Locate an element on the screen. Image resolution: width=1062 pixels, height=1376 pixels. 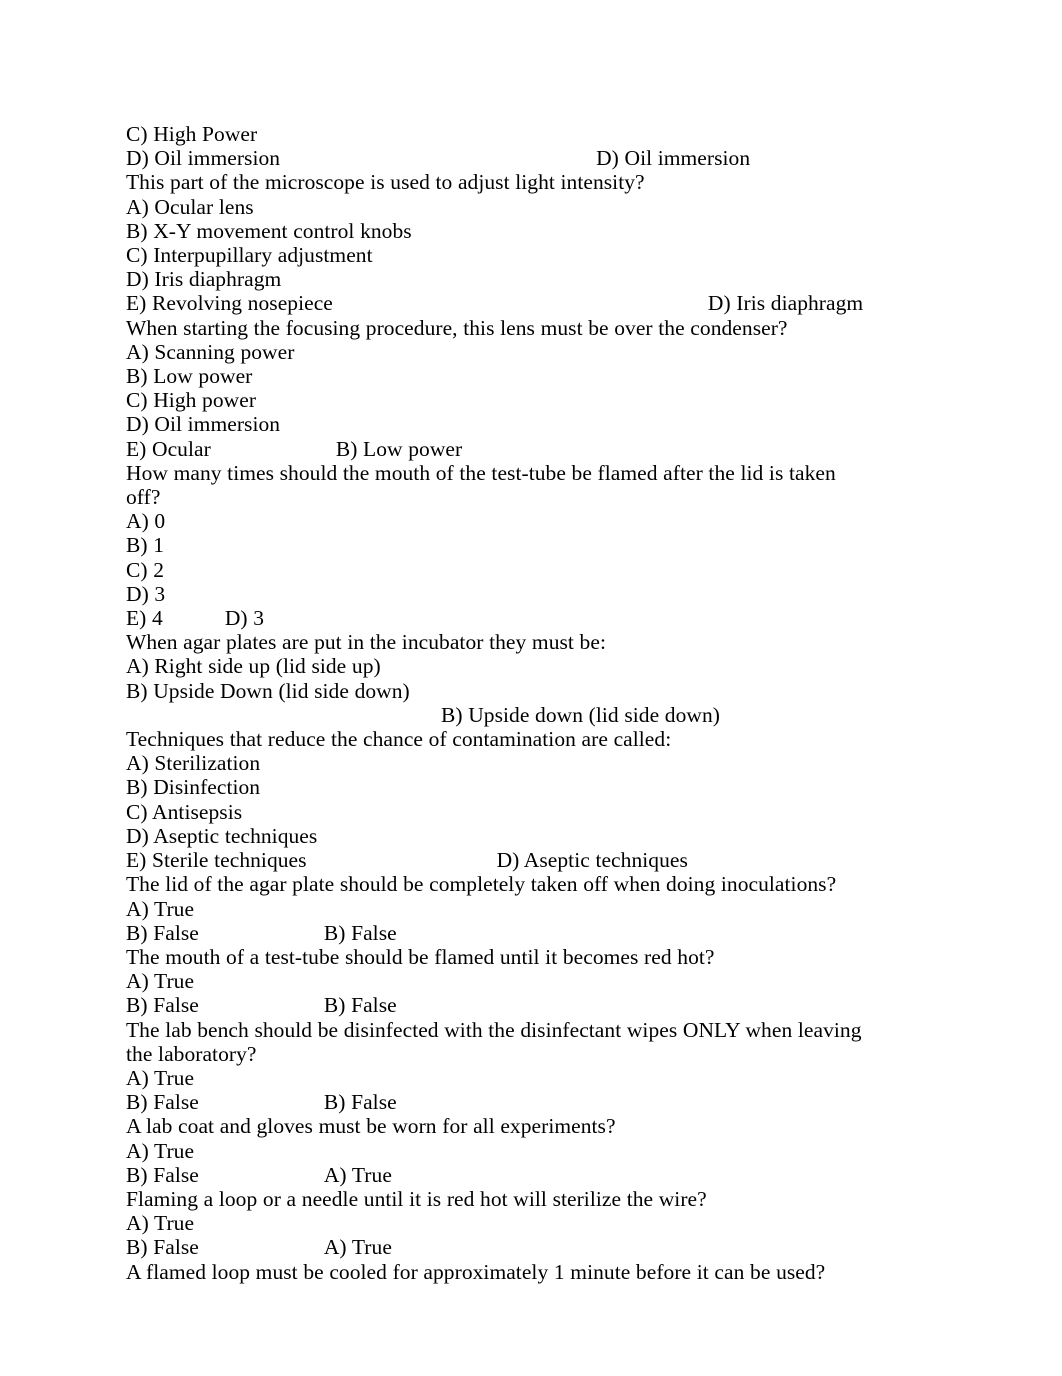
line-text: C) High Power is located at coordinates (192, 134).